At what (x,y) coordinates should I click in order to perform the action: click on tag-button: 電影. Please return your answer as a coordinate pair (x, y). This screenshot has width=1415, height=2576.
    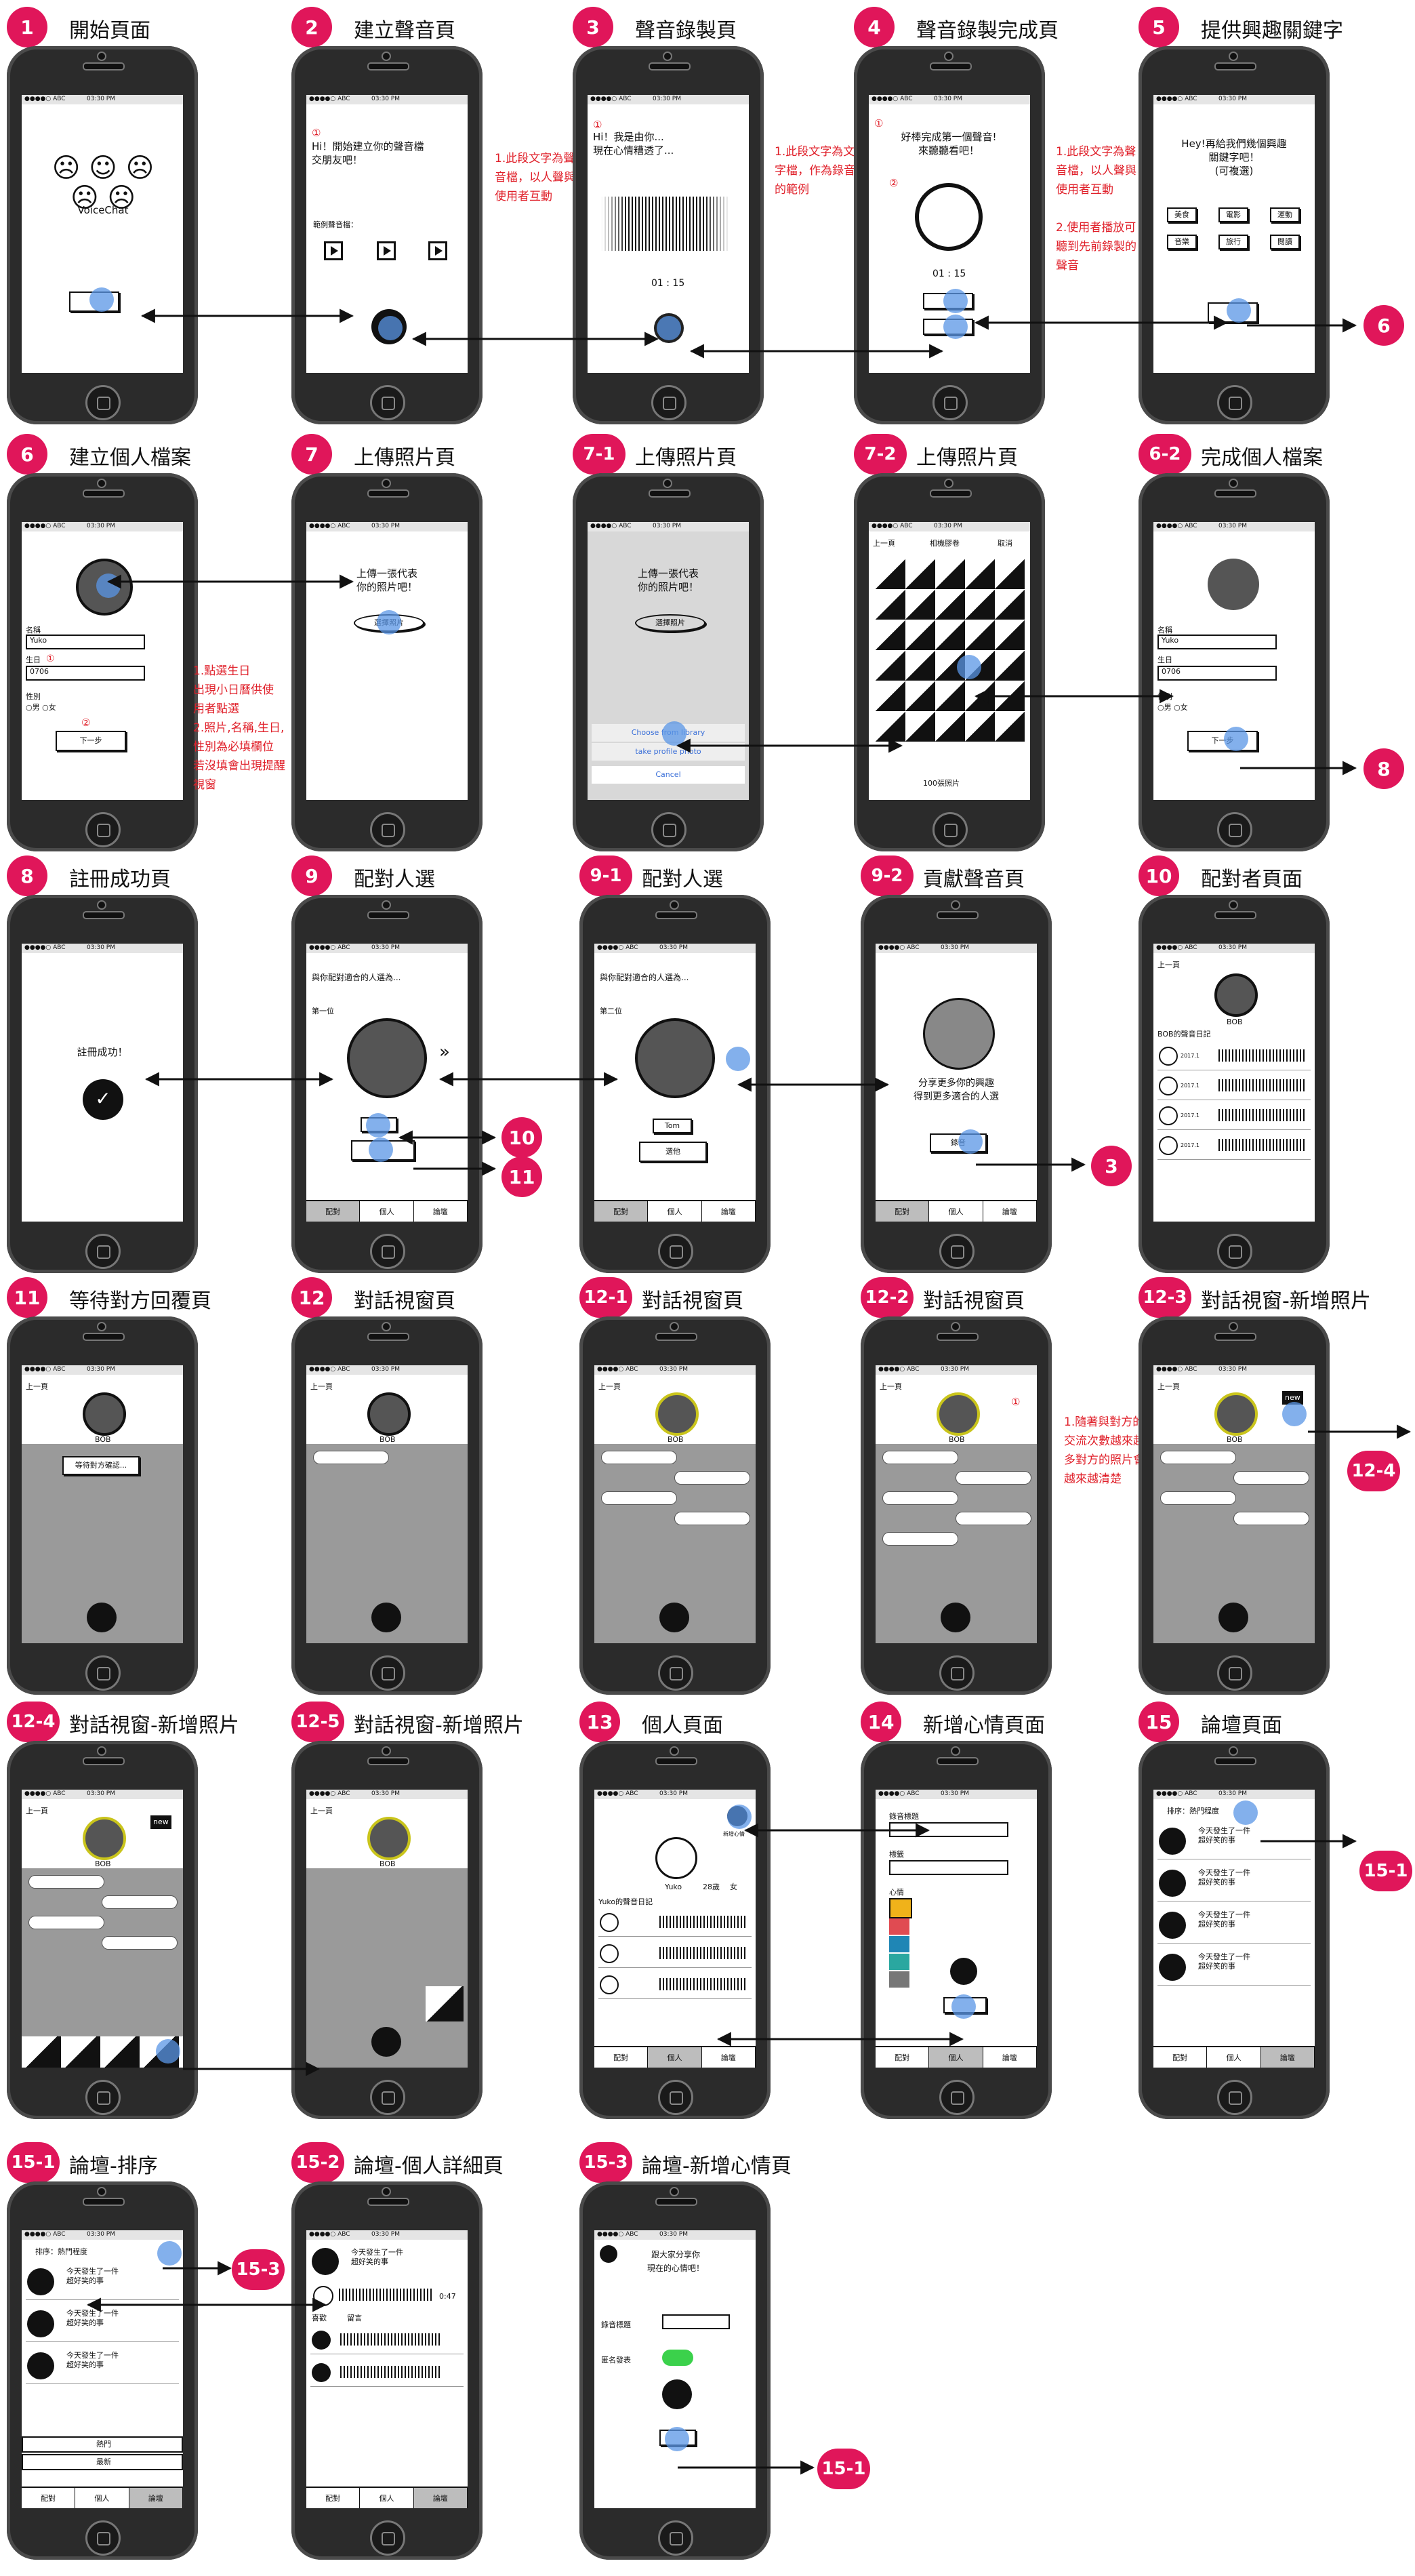
    Looking at the image, I should click on (1233, 214).